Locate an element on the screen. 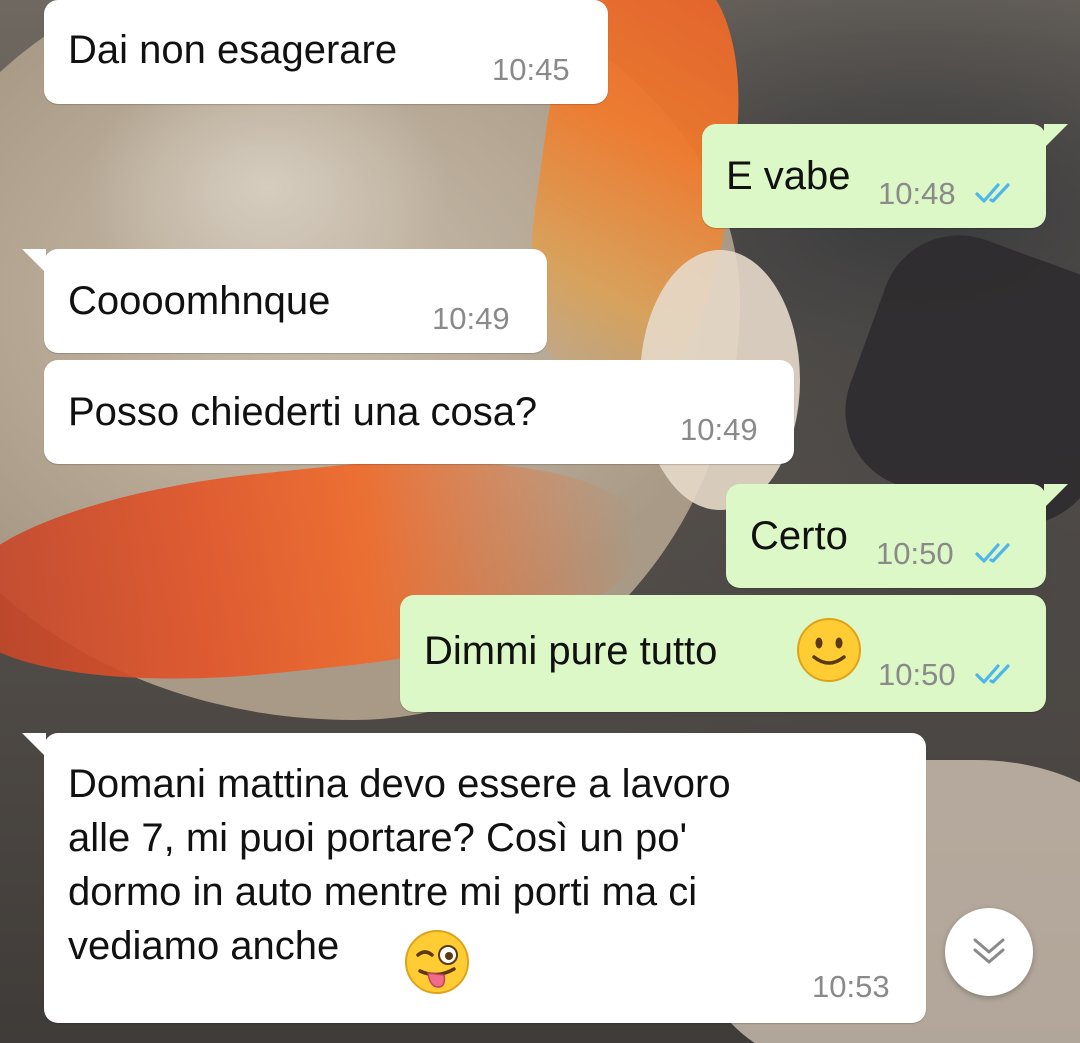 Image resolution: width=1080 pixels, height=1043 pixels. winking-face-with-tongue-icon is located at coordinates (437, 962).